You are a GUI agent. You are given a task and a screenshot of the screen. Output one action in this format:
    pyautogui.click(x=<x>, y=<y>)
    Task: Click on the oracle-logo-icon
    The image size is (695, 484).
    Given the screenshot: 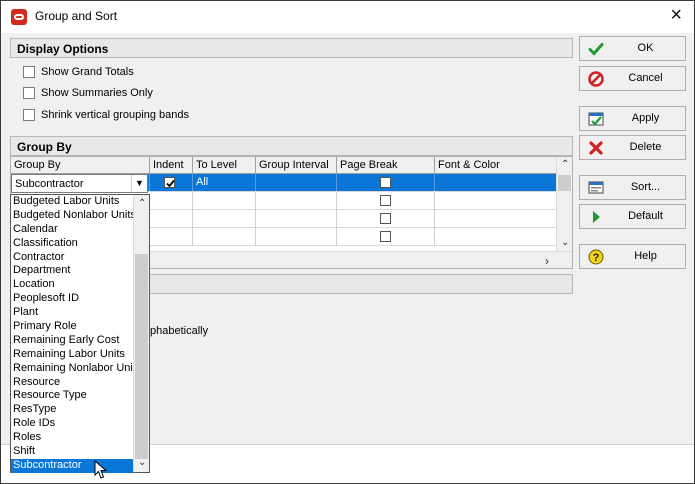 What is the action you would take?
    pyautogui.click(x=19, y=17)
    